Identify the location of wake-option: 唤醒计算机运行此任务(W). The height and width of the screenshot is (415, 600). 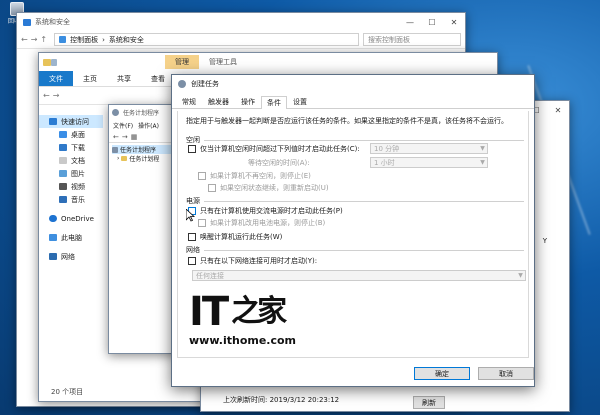
(235, 237).